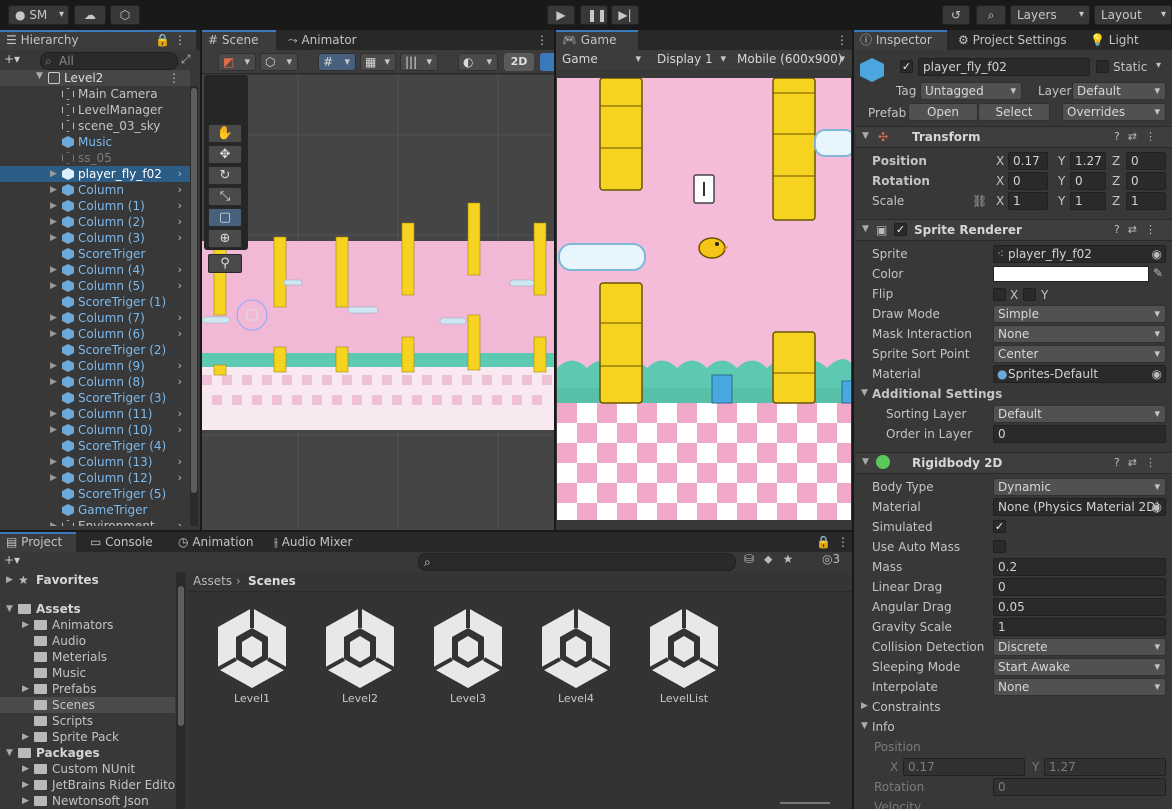 Image resolution: width=1172 pixels, height=809 pixels. Describe the element at coordinates (12, 560) in the screenshot. I see `create-asset-button: +▾` at that location.